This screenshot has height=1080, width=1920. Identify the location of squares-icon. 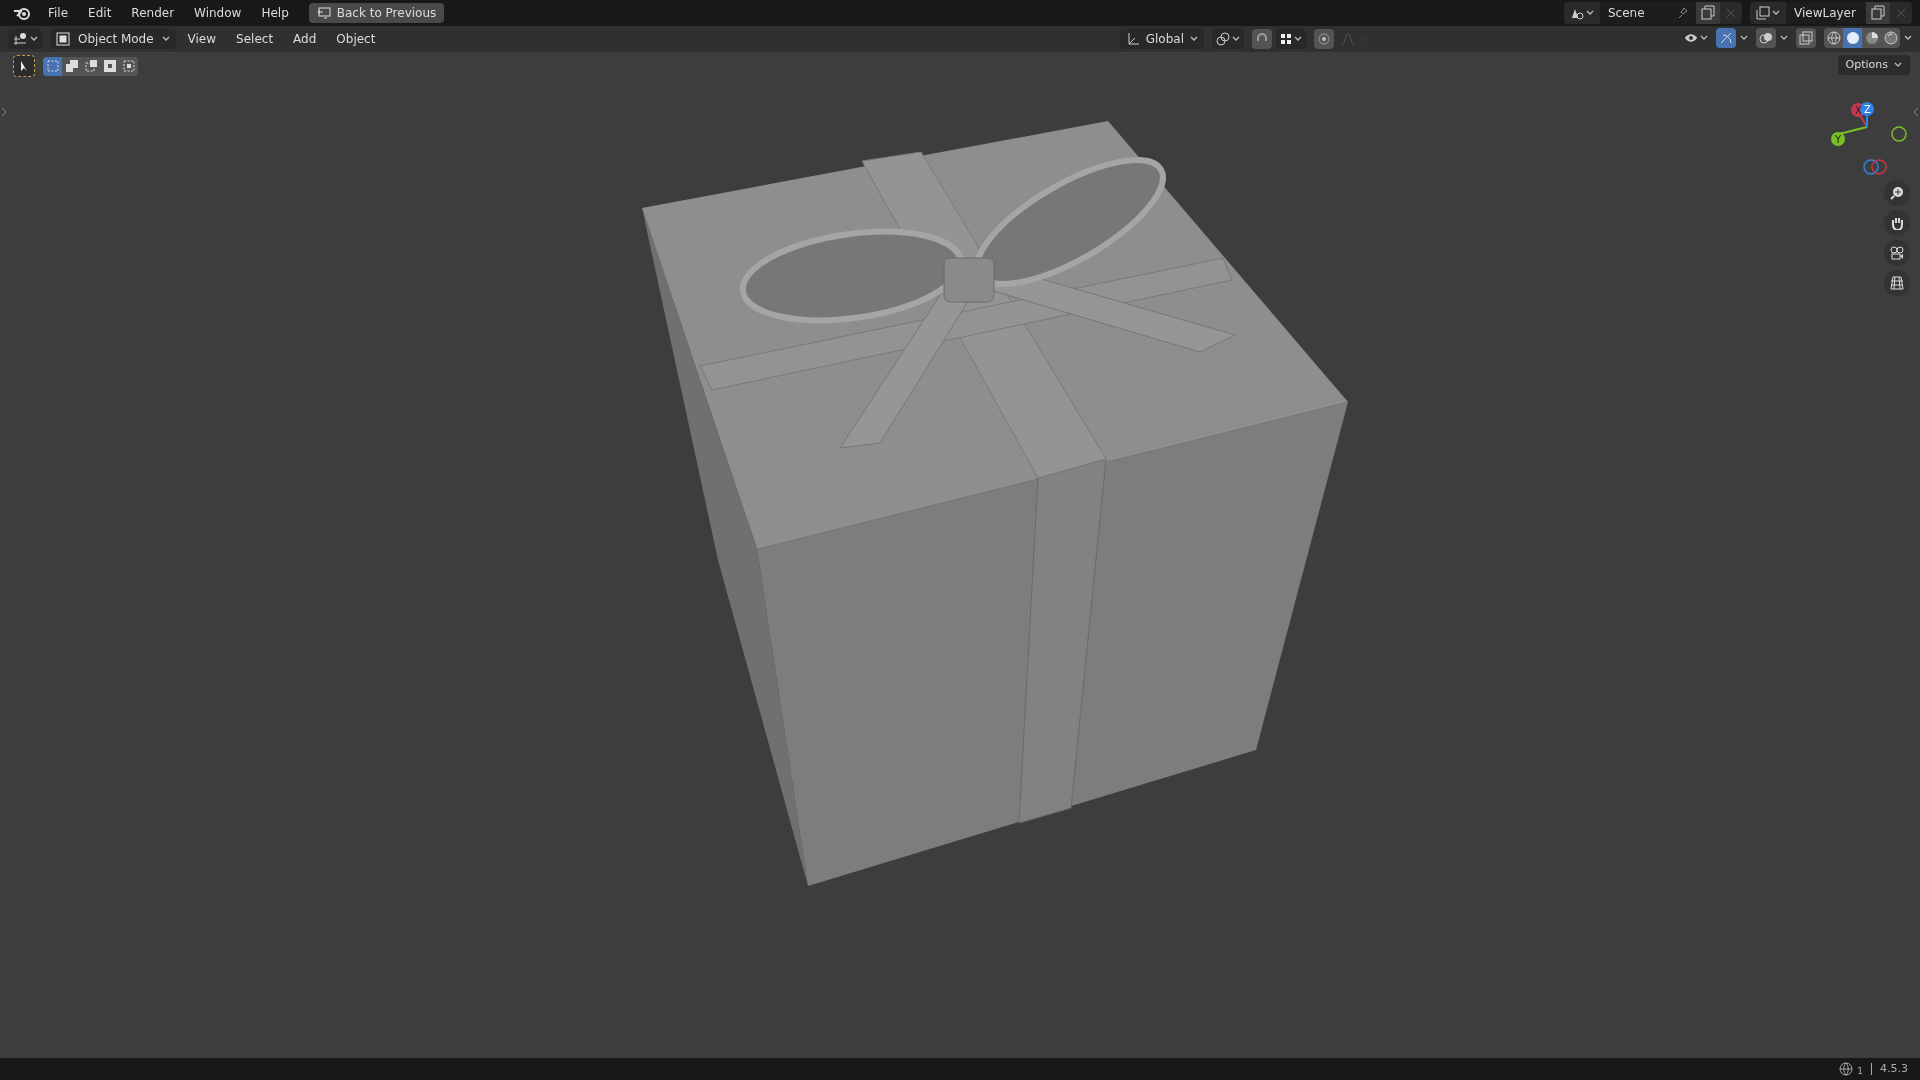
(1806, 38).